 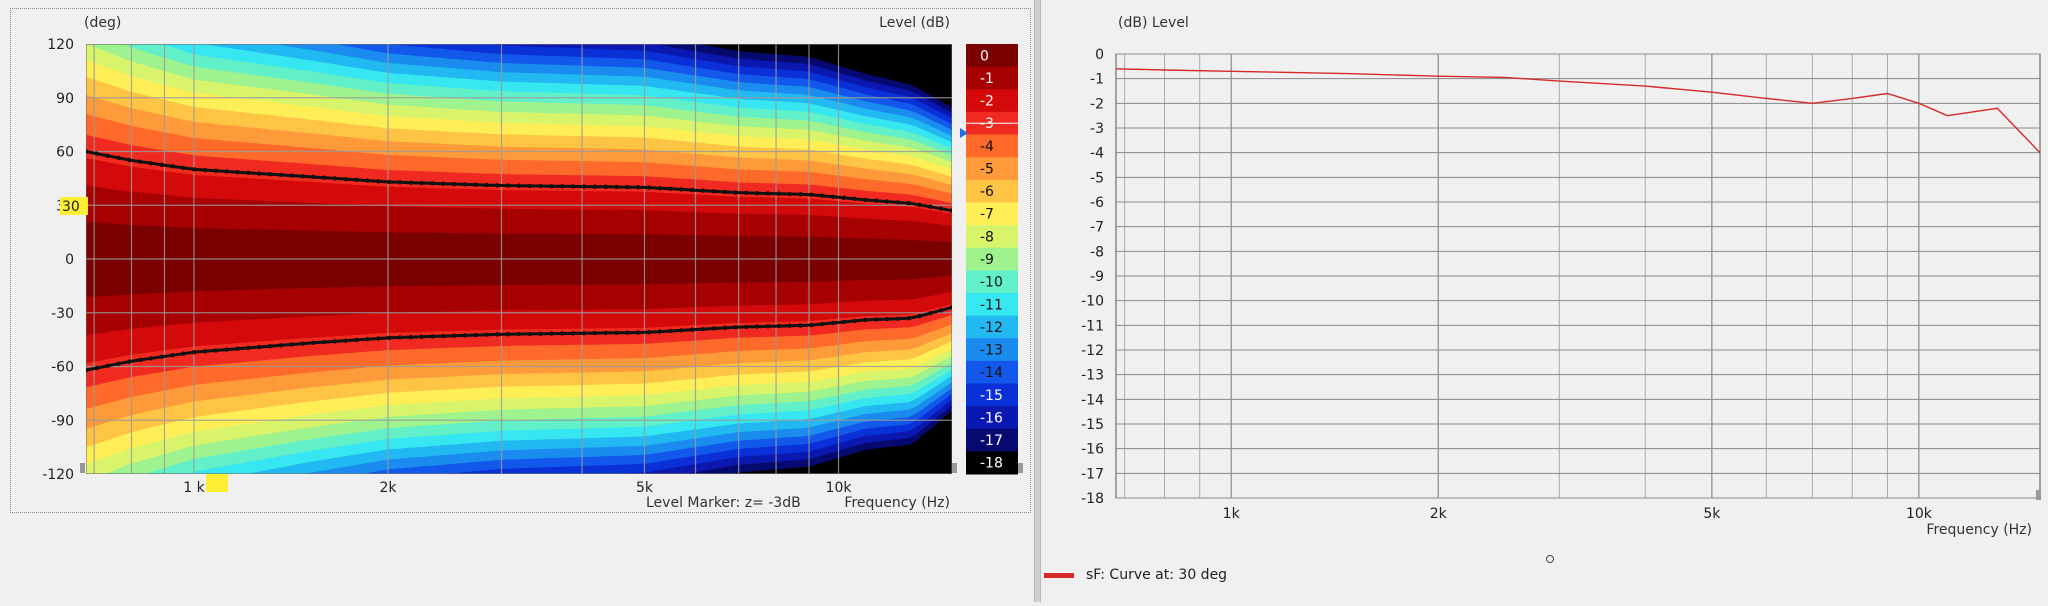 I want to click on curve-x-tick: 1k, so click(x=1232, y=514).